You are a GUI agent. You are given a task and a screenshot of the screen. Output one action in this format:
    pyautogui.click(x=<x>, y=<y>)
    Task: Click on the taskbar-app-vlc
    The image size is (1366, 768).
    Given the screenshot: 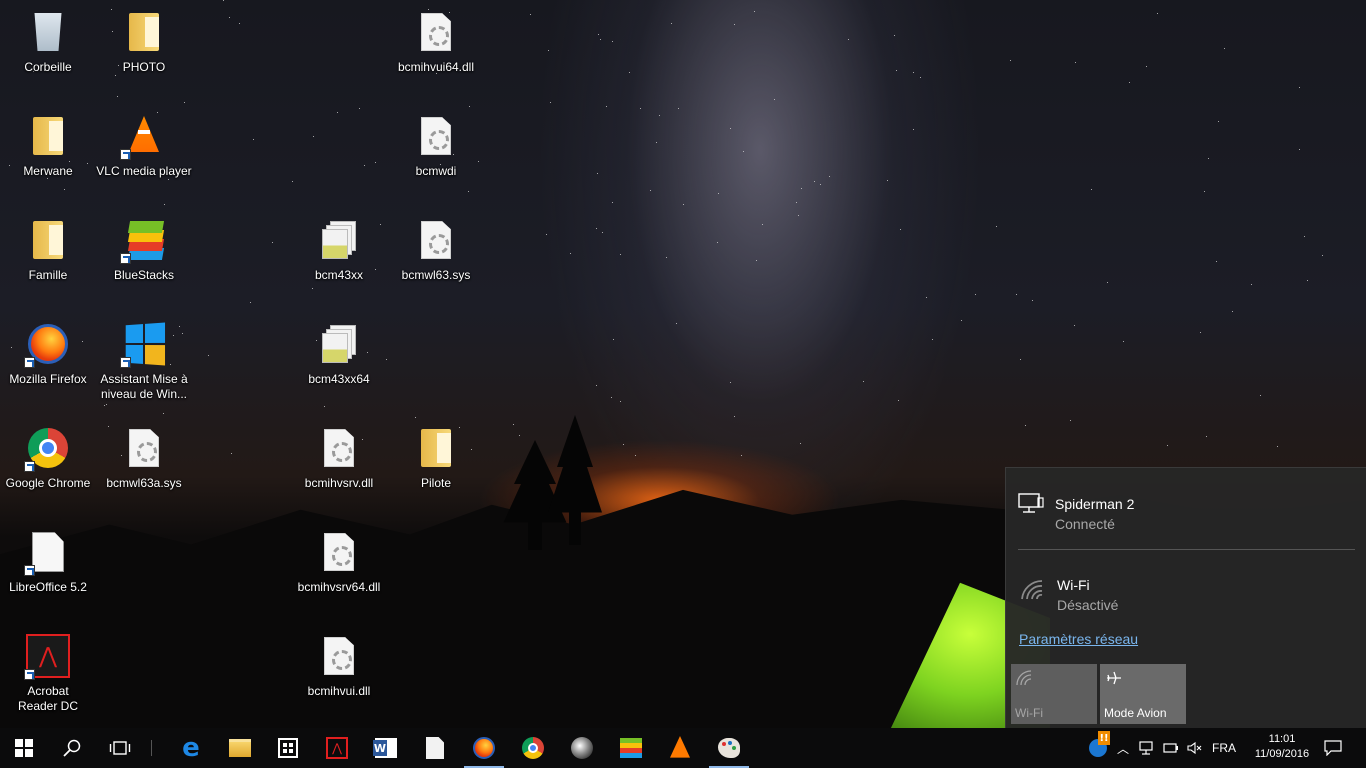 What is the action you would take?
    pyautogui.click(x=680, y=748)
    